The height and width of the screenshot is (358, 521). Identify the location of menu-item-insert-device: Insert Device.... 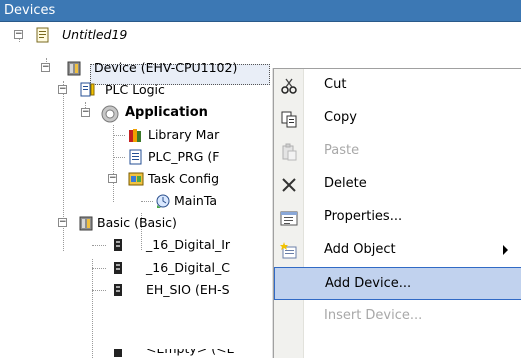
(397, 316).